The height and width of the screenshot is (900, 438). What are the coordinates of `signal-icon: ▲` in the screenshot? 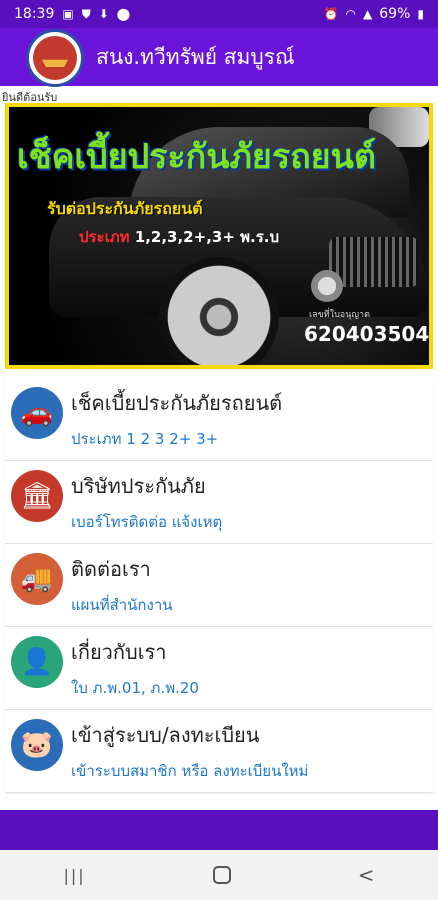 It's located at (368, 14).